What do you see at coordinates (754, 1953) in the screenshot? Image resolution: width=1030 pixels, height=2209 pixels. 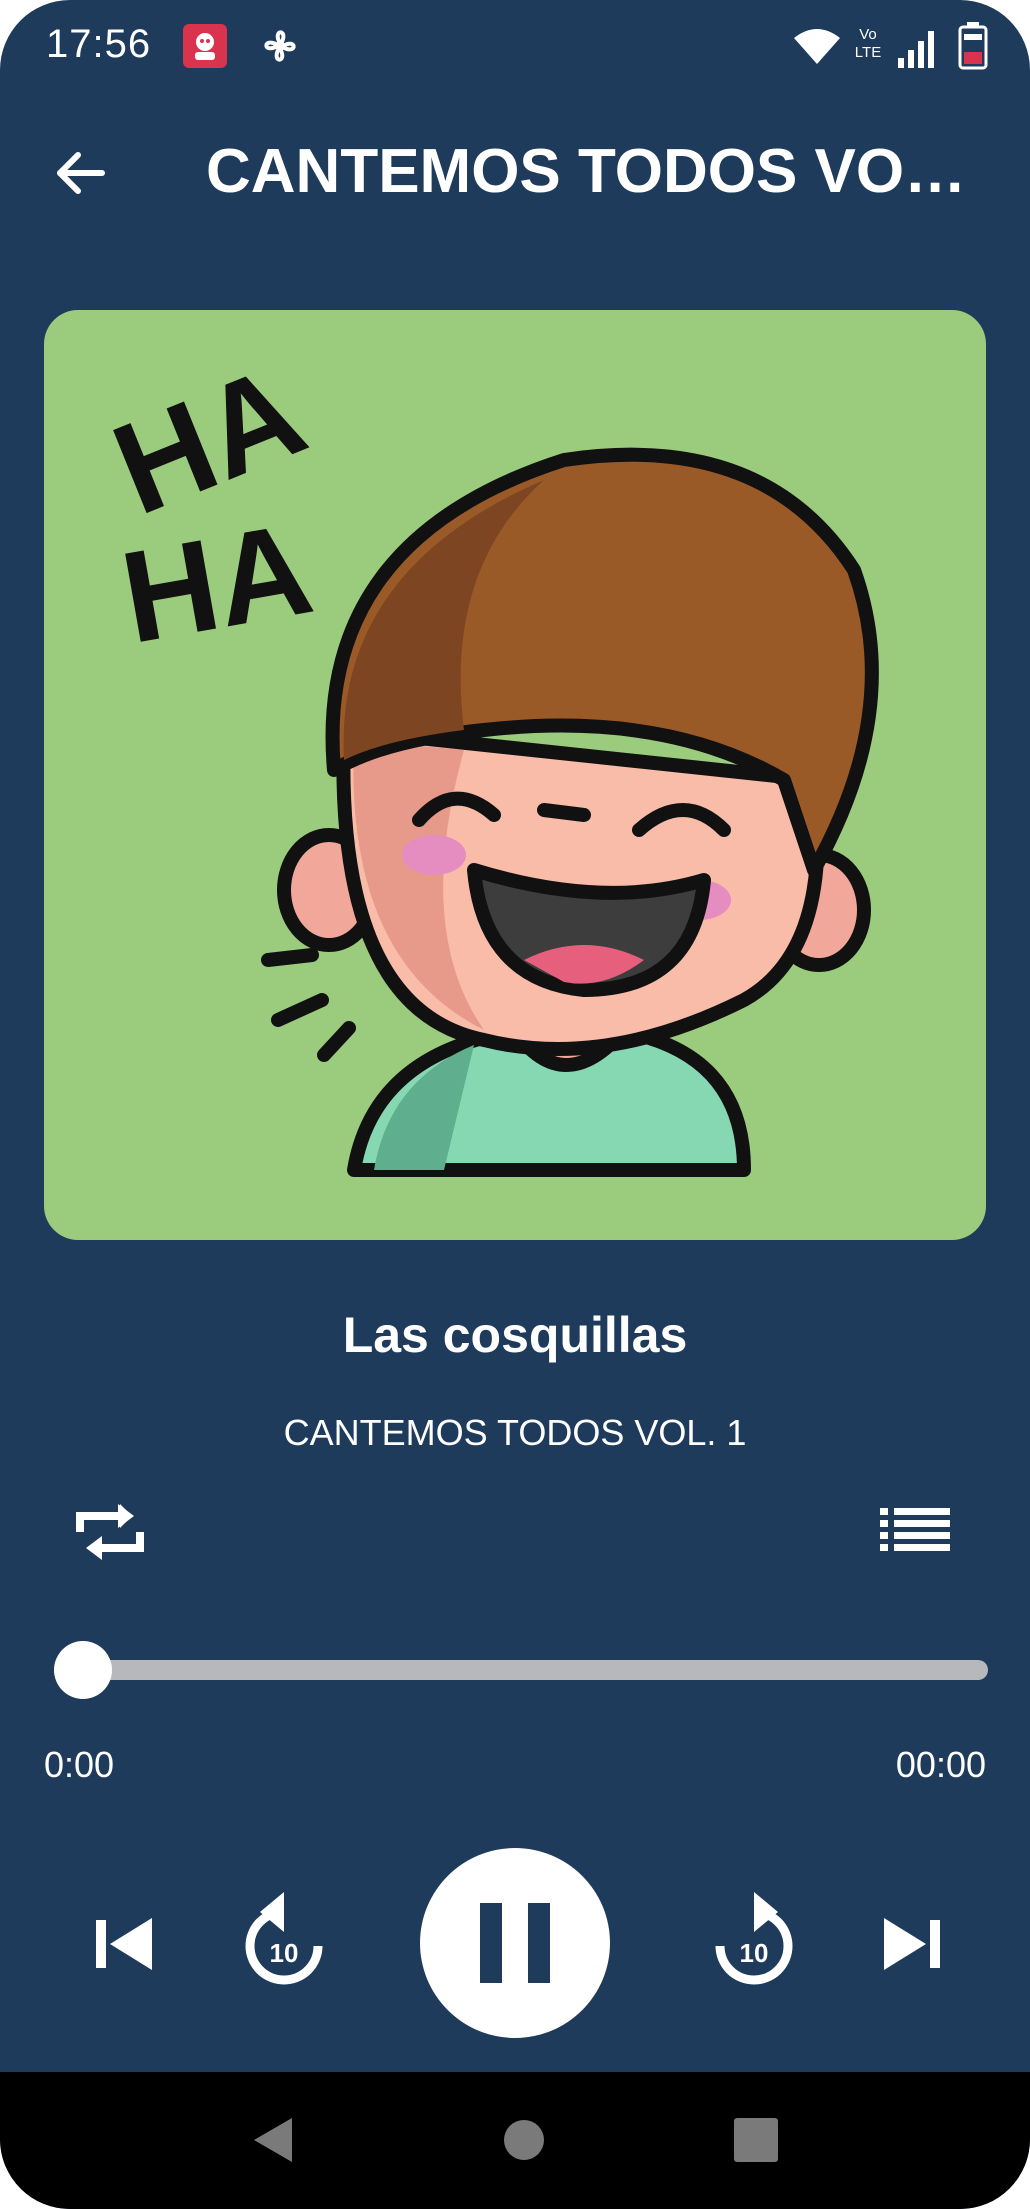 I see `forward-seconds: 10` at bounding box center [754, 1953].